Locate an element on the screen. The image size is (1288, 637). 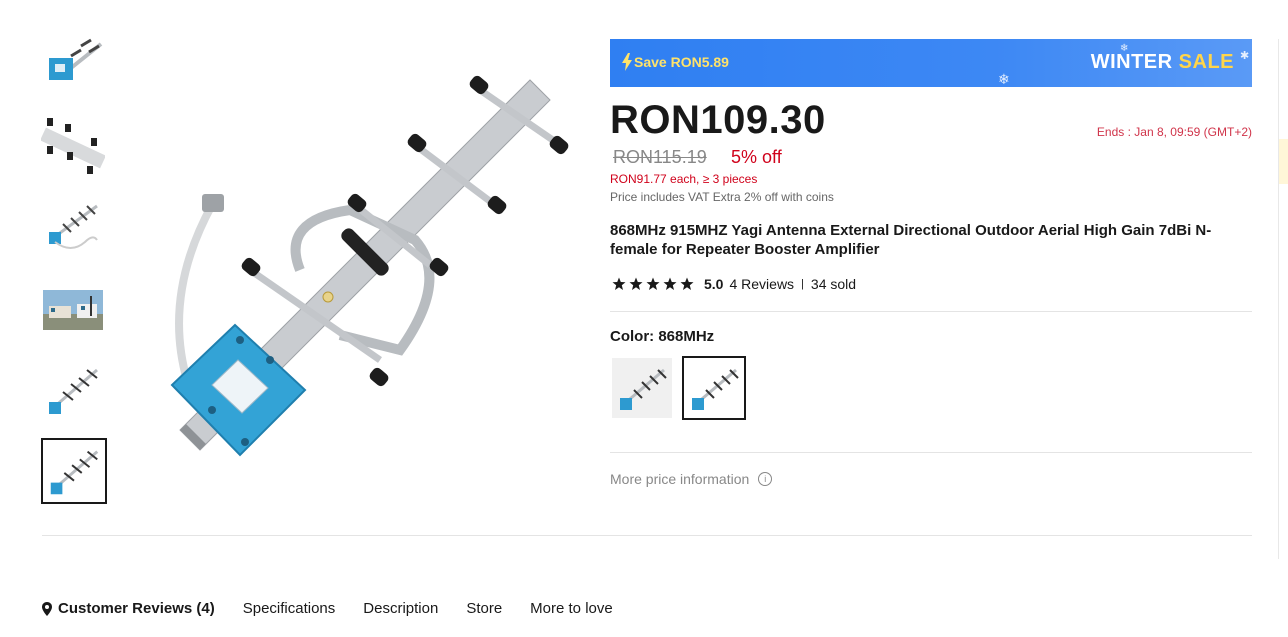
star-rating is located at coordinates (653, 284).